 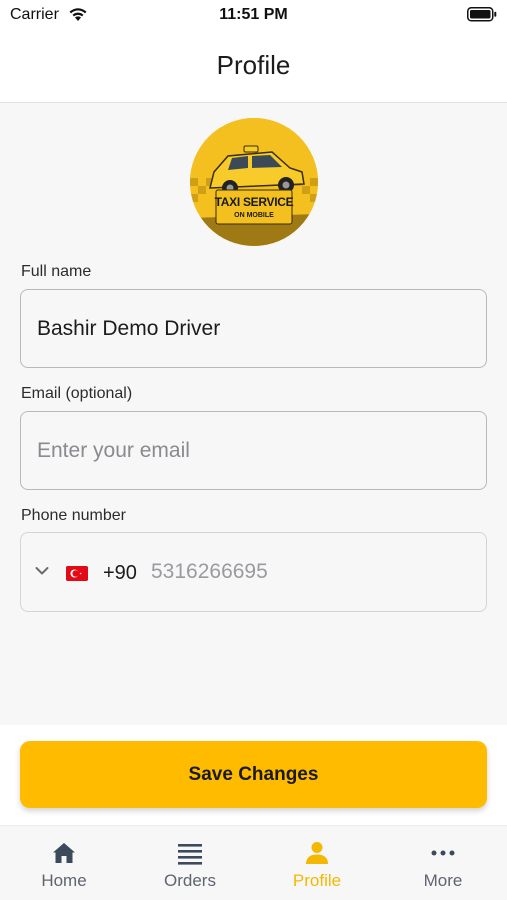 I want to click on tab-more: More, so click(x=443, y=863).